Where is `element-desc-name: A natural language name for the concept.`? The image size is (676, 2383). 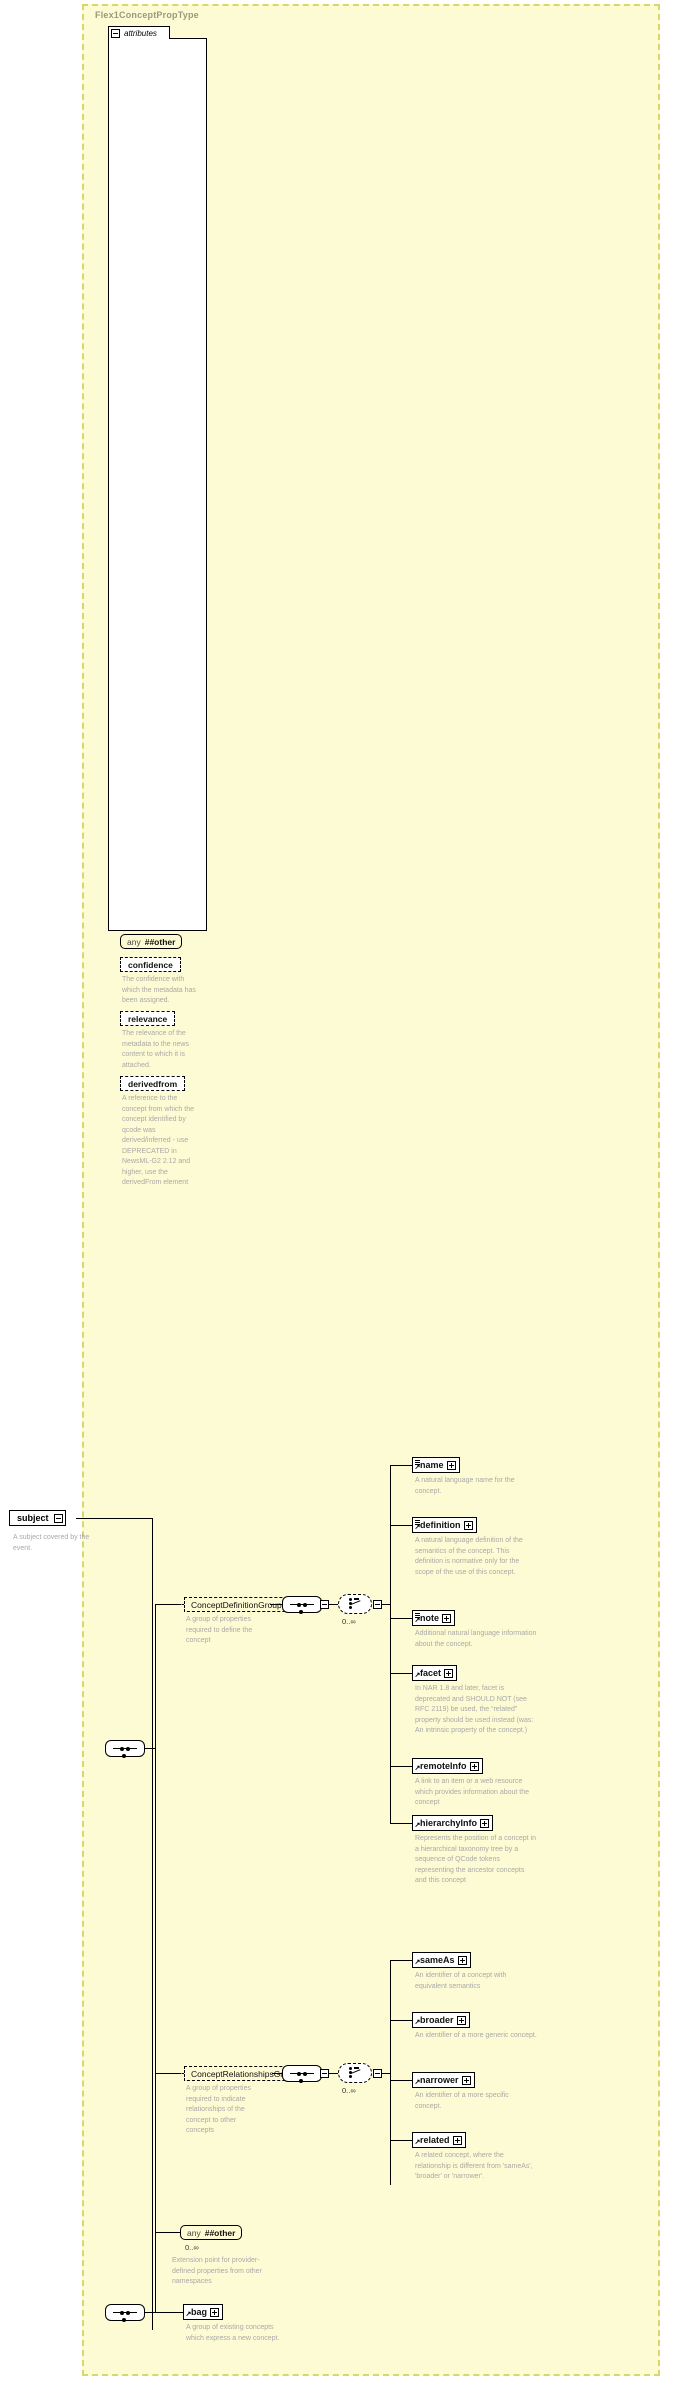 element-desc-name: A natural language name for the concept. is located at coordinates (465, 1486).